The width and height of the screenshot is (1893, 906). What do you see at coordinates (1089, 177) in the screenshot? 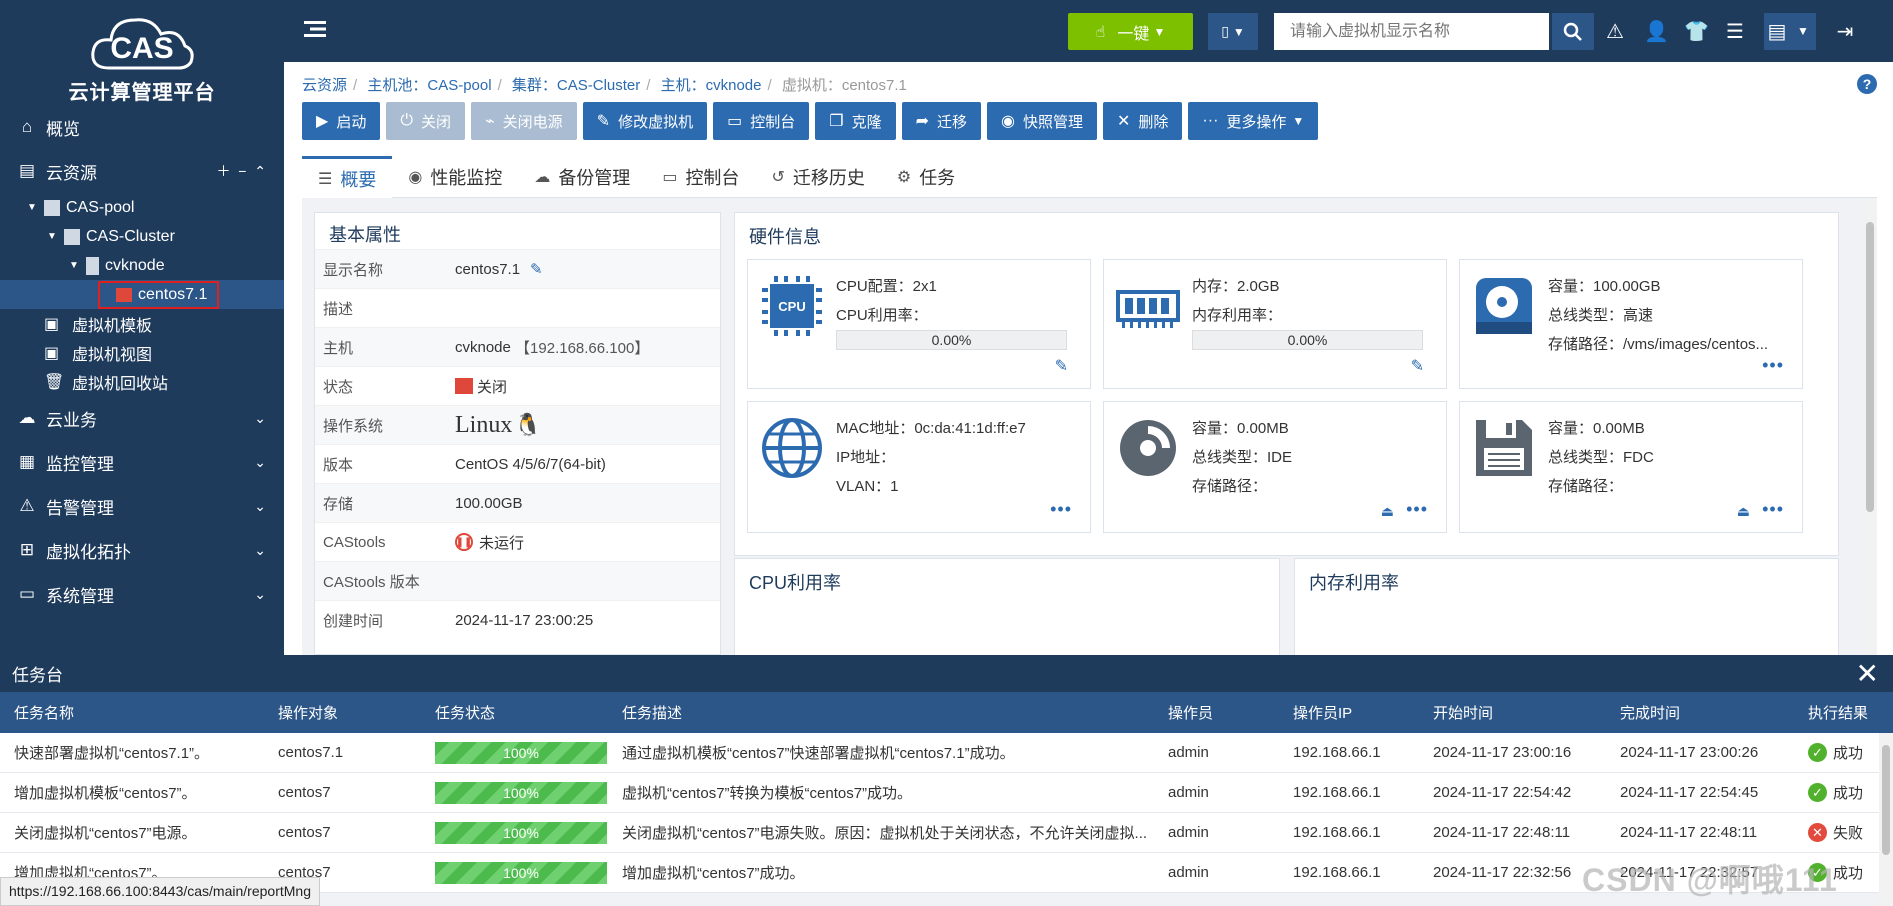
I see `tab-bar: ☰ 概要 ◉ 性能监控 ☁ 备份管理 ▭ 控制台 ↺ 迁移历史 ⚙ 任务` at bounding box center [1089, 177].